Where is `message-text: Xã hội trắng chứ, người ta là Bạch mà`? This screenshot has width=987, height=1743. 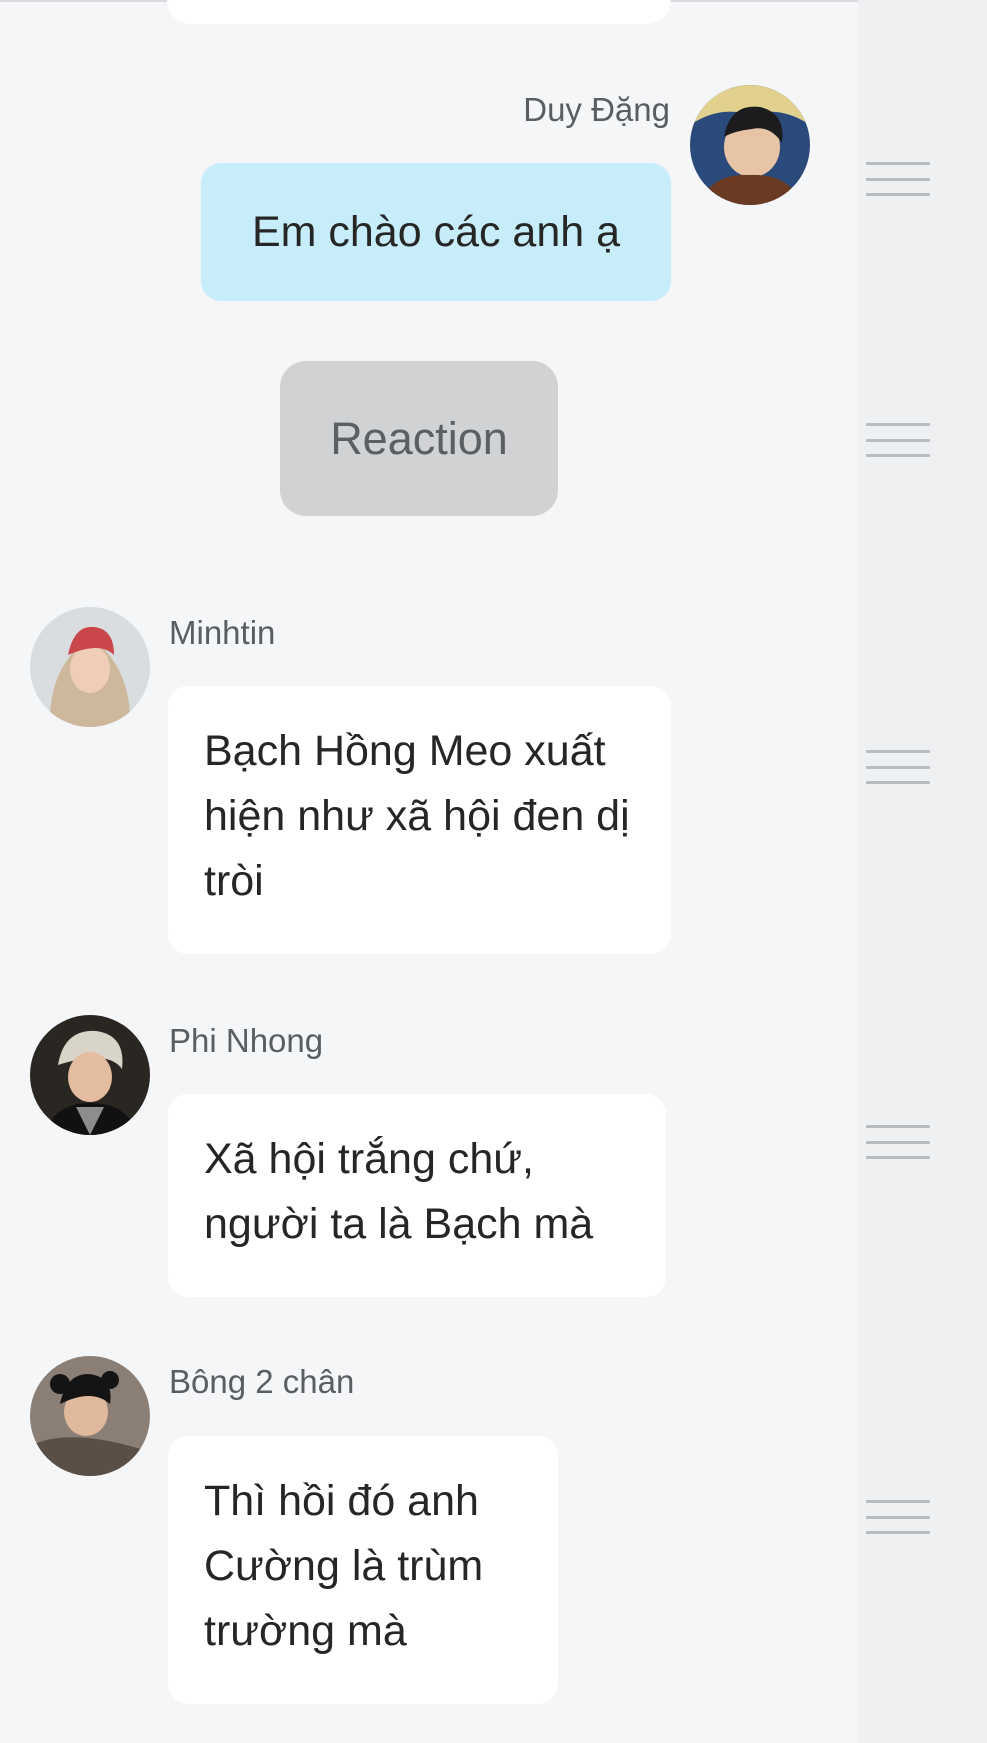 message-text: Xã hội trắng chứ, người ta là Bạch mà is located at coordinates (399, 1191).